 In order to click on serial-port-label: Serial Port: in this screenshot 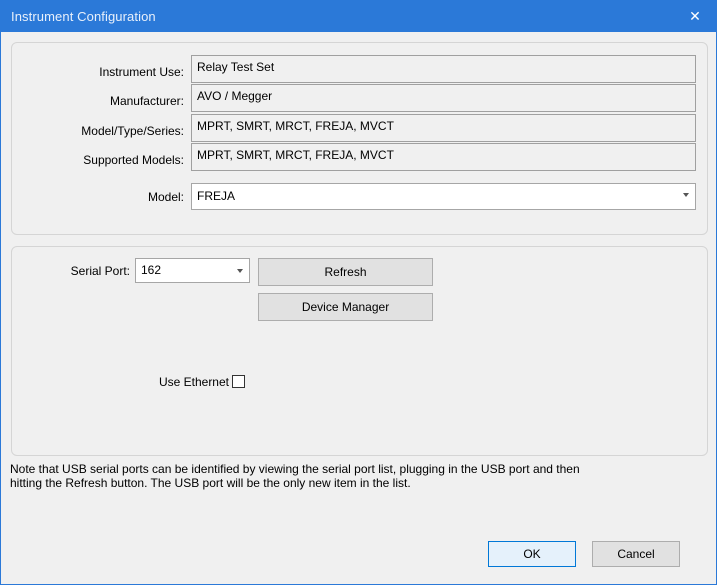, I will do `click(100, 271)`.